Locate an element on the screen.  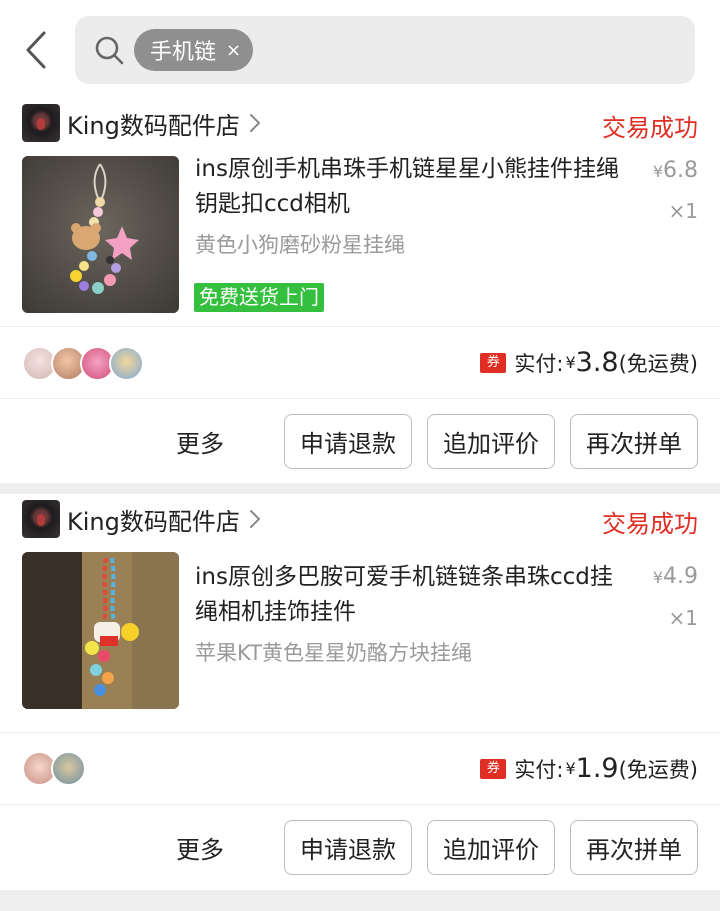
product-price: ¥6.8 is located at coordinates (675, 170).